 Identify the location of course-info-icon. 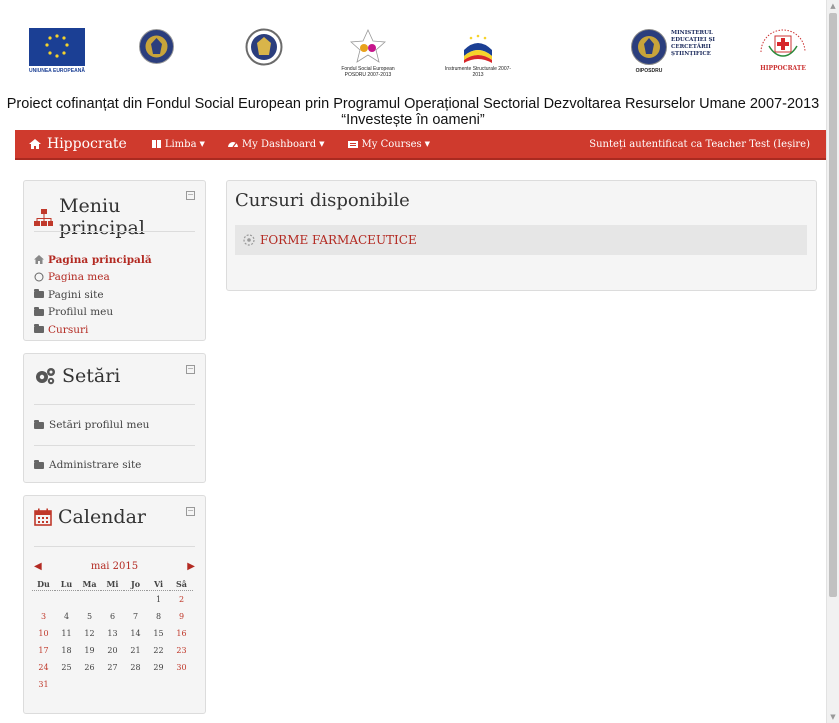
(249, 240).